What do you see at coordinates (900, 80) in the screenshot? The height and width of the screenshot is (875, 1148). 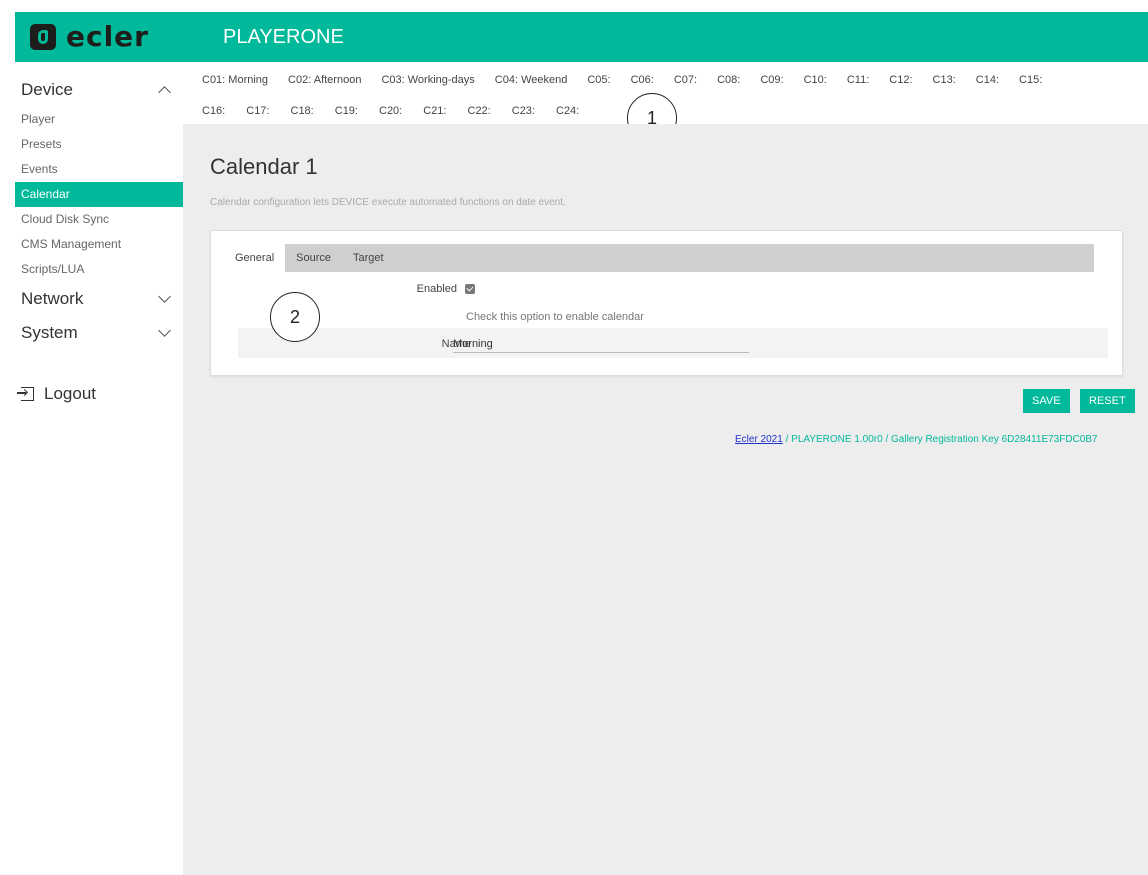 I see `calendar-tab-row1-11: C12:` at bounding box center [900, 80].